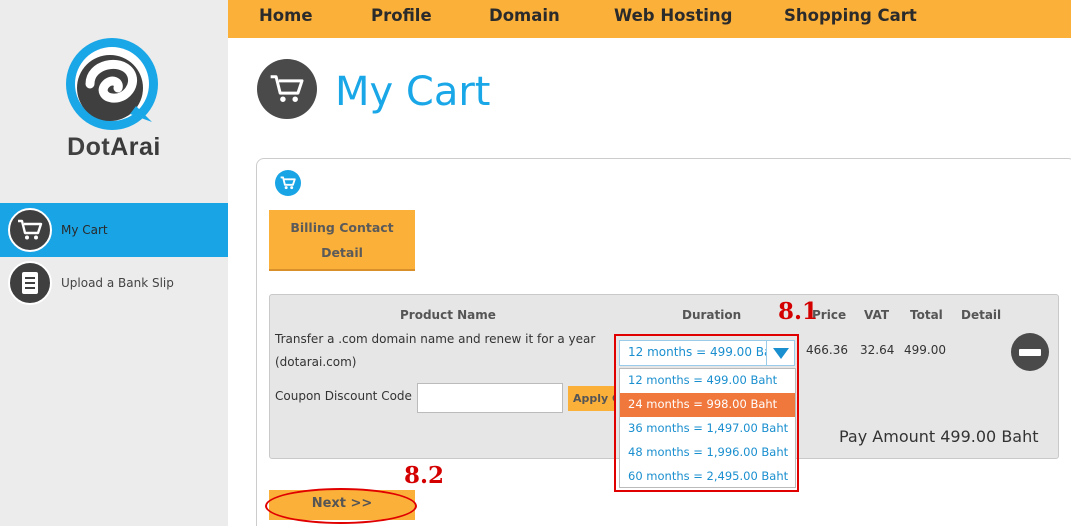 This screenshot has height=526, width=1071. What do you see at coordinates (780, 353) in the screenshot?
I see `chevron-down-icon` at bounding box center [780, 353].